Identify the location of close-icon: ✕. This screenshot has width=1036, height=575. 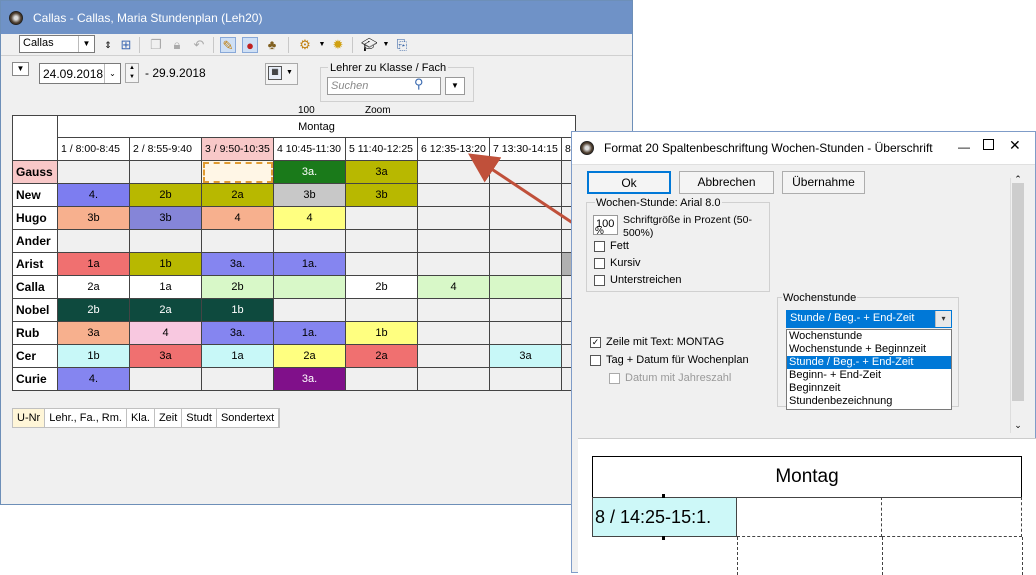
(1015, 145).